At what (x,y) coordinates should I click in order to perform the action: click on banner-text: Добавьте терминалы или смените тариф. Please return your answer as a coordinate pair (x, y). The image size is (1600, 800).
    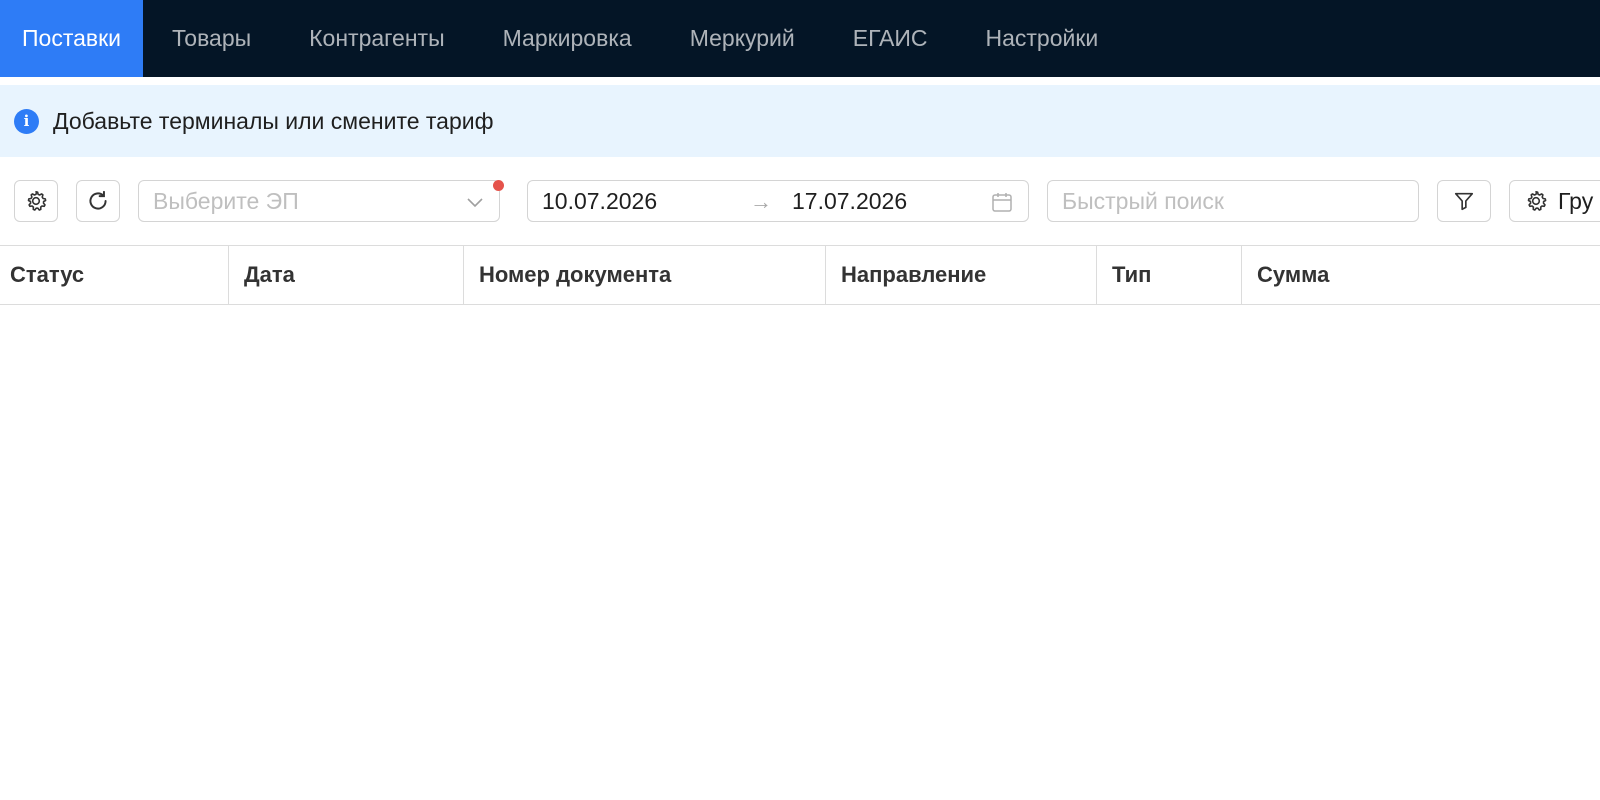
    Looking at the image, I should click on (273, 120).